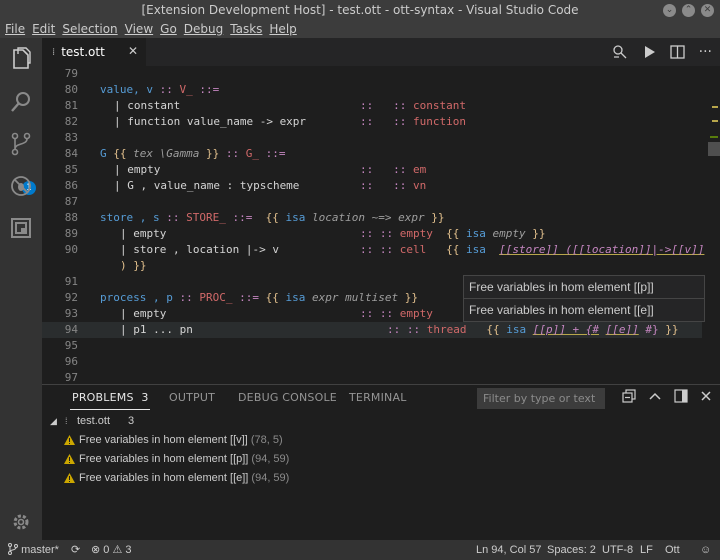 Image resolution: width=720 pixels, height=560 pixels. I want to click on line-number: 90, so click(71, 249).